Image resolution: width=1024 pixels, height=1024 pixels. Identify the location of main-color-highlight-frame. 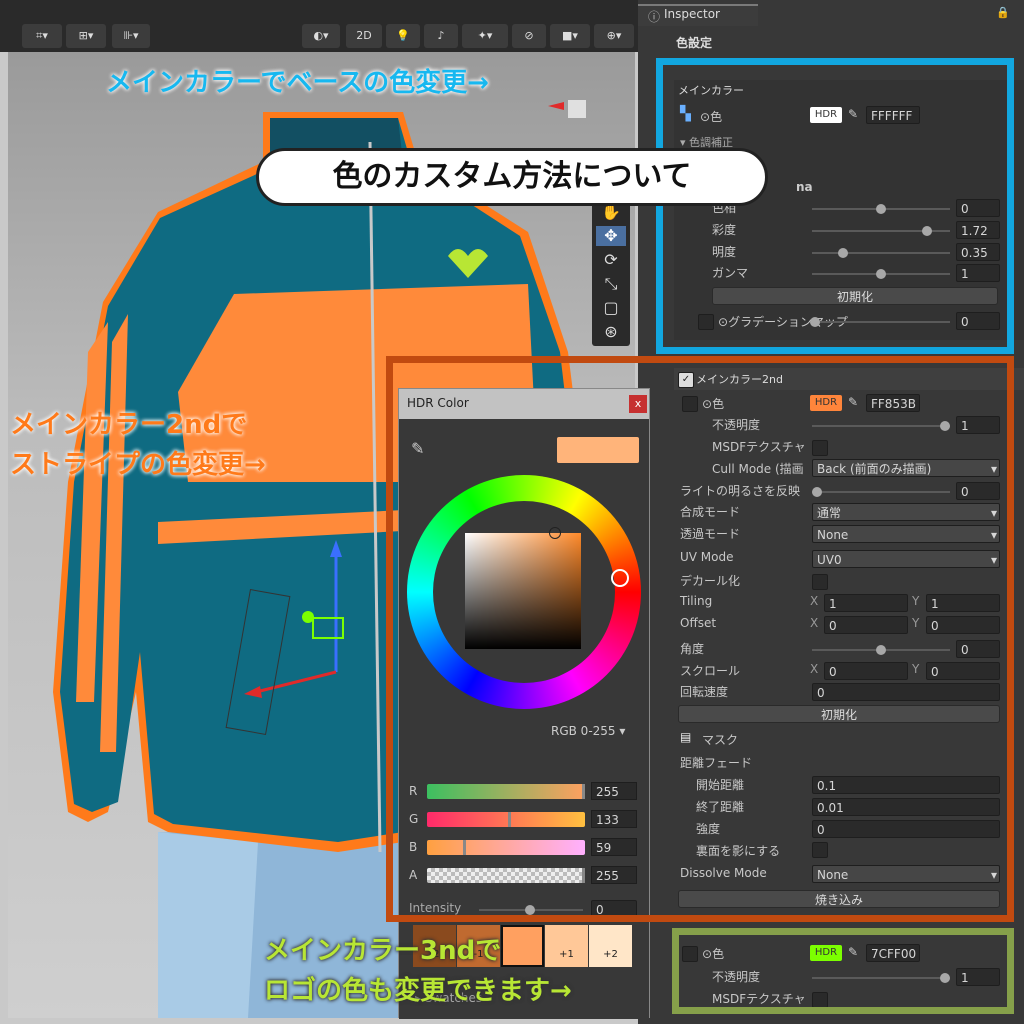
(835, 206).